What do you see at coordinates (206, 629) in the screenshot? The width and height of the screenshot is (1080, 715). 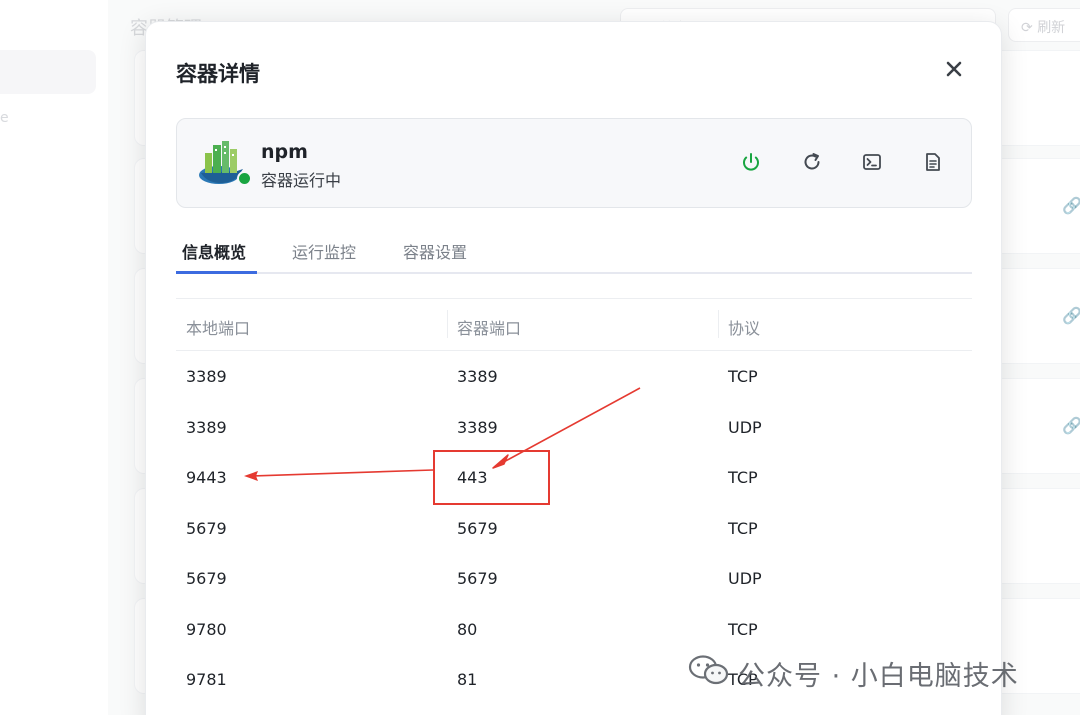 I see `local-port-cell: 9780` at bounding box center [206, 629].